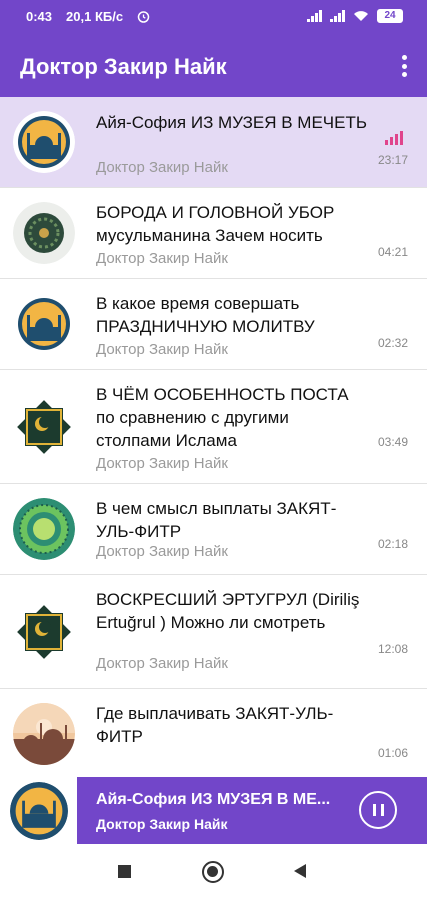 Image resolution: width=427 pixels, height=900 pixels. What do you see at coordinates (392, 753) in the screenshot?
I see `track-duration: 01:06` at bounding box center [392, 753].